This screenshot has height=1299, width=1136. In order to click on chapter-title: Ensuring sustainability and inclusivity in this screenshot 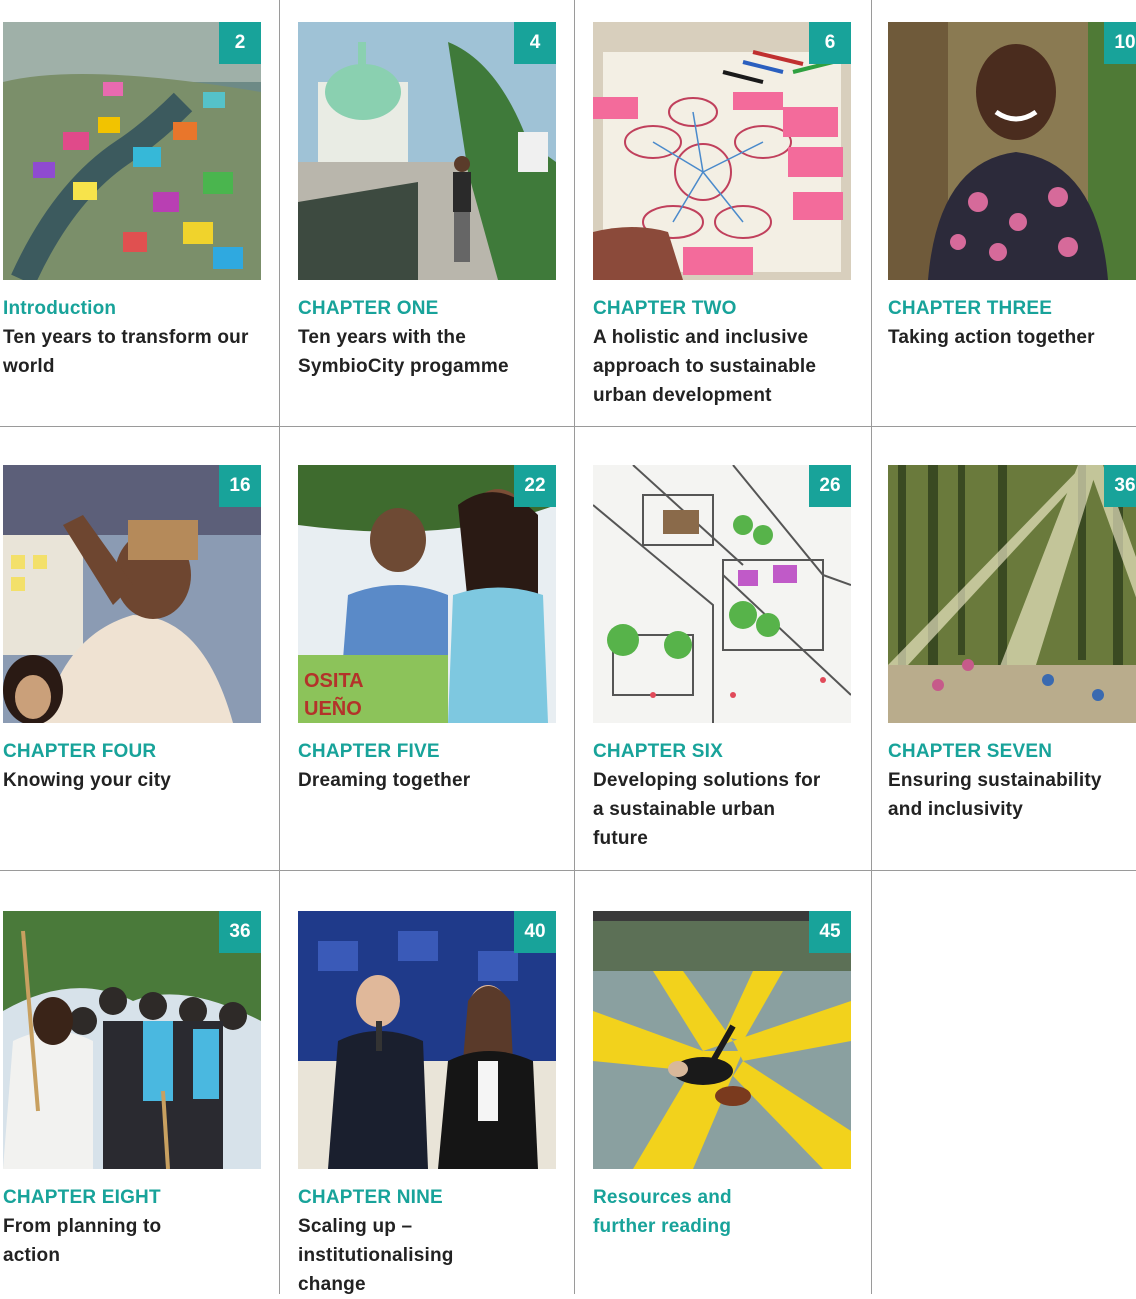, I will do `click(995, 795)`.